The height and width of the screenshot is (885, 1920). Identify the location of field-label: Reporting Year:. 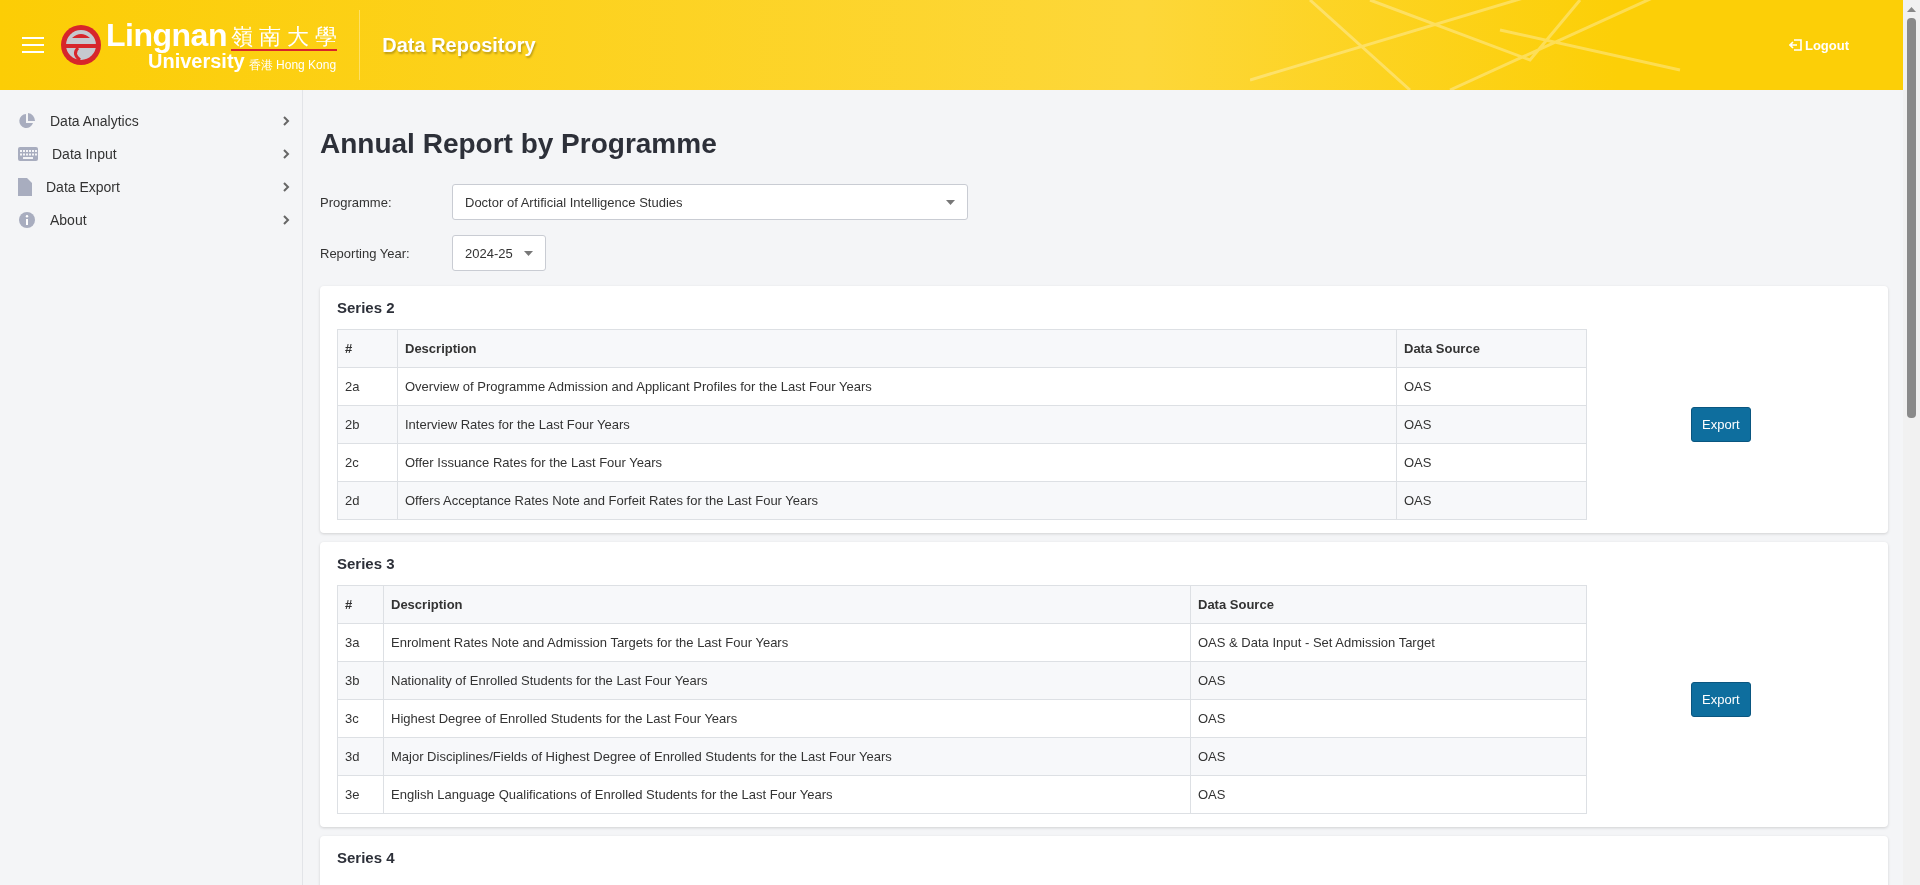
(365, 253).